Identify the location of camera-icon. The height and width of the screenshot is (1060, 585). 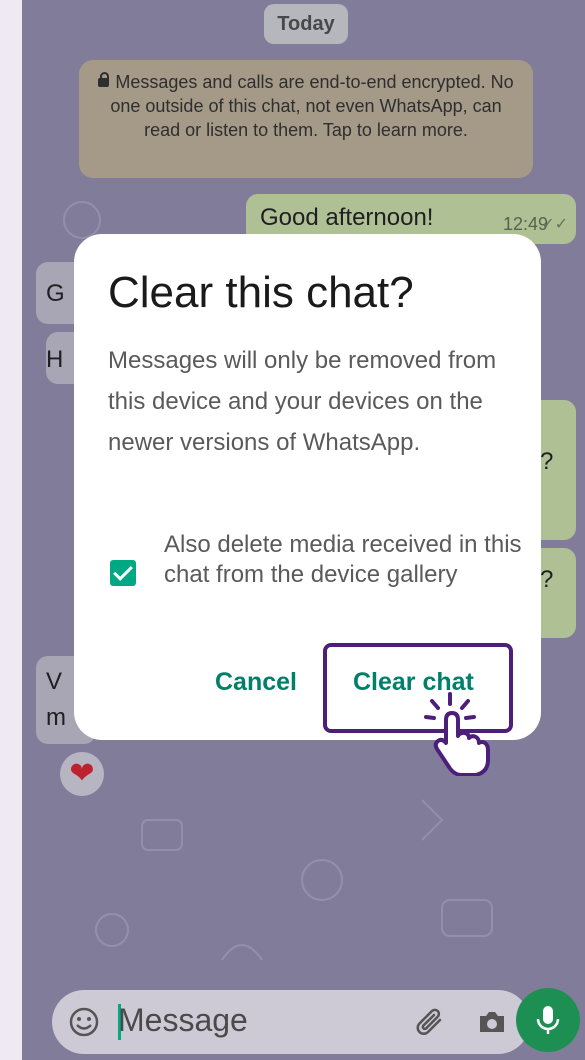
(492, 1022).